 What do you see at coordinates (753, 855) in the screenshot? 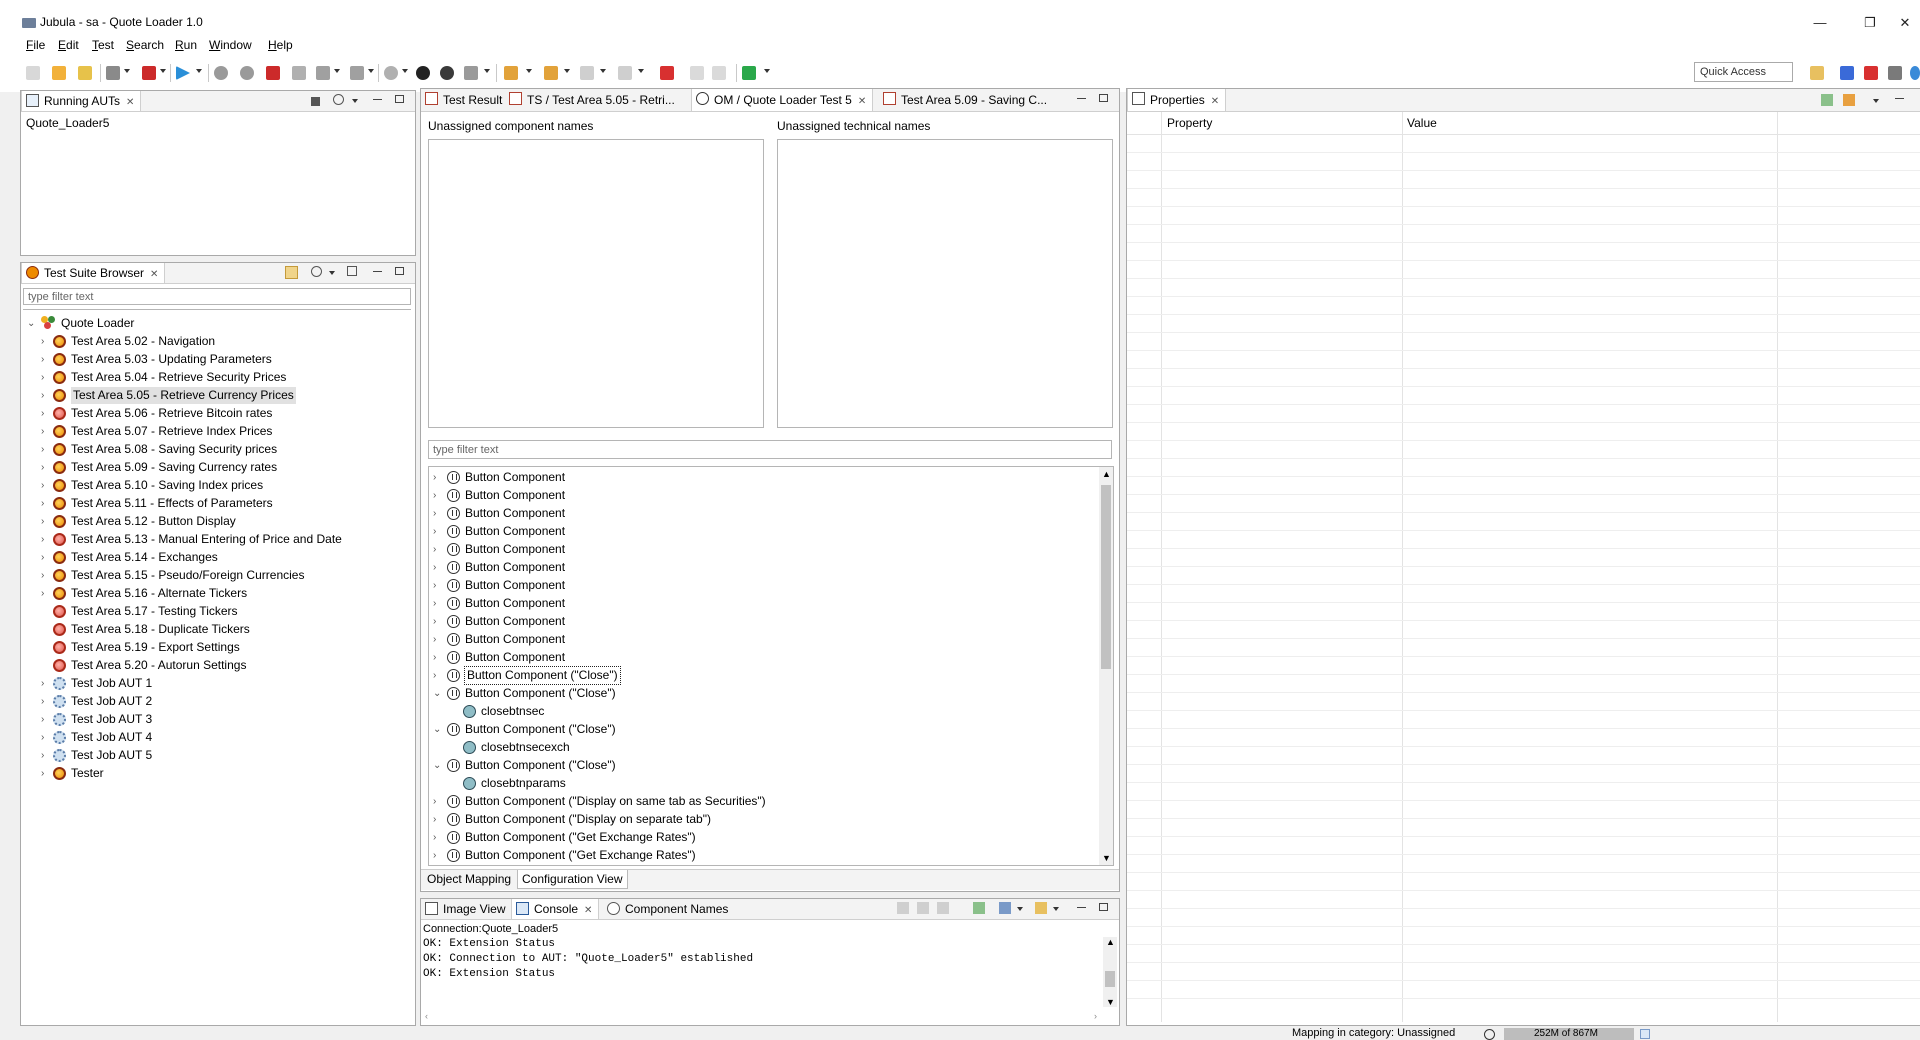
I see `component-row: › Button Component ("Get Exchange Rates")` at bounding box center [753, 855].